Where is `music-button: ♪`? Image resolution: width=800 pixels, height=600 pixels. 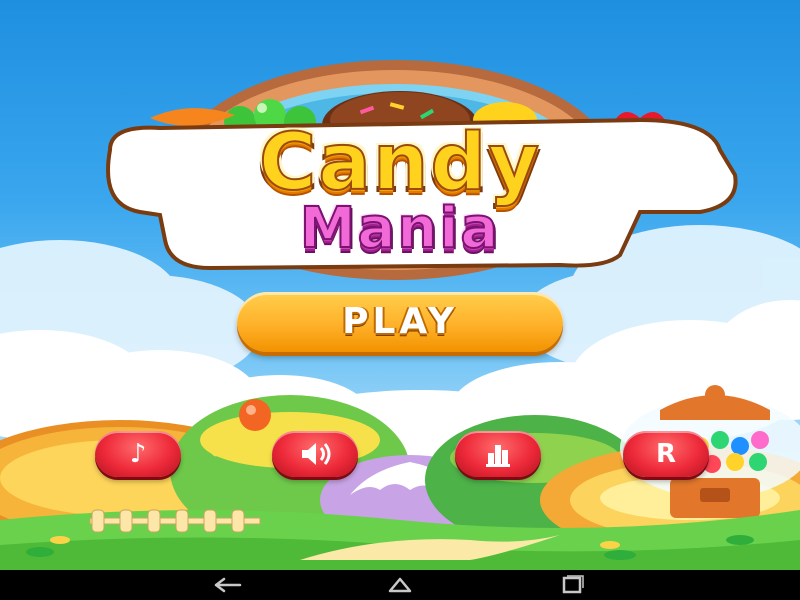 music-button: ♪ is located at coordinates (138, 454).